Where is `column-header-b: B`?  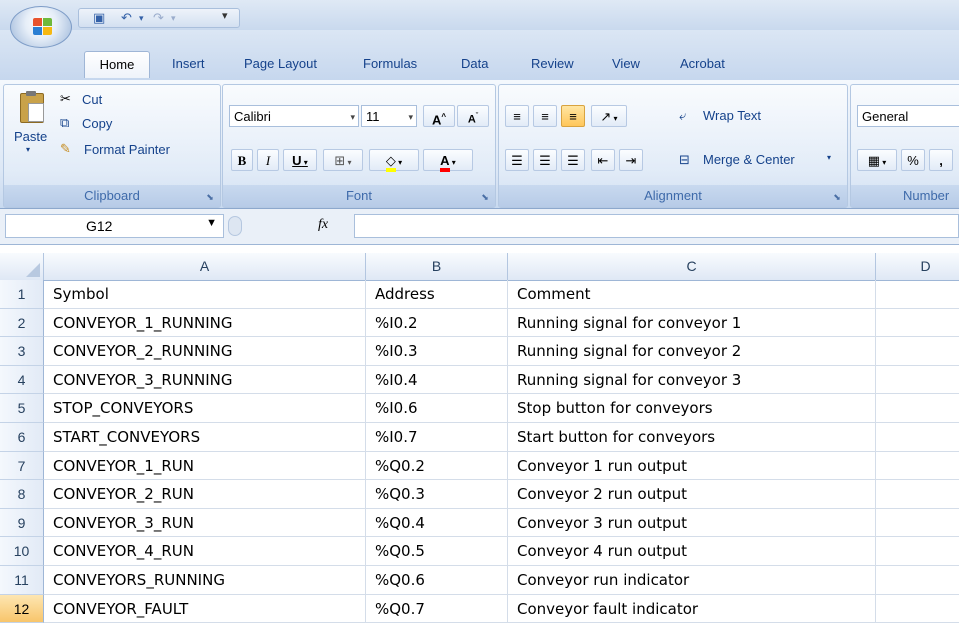 column-header-b: B is located at coordinates (437, 266).